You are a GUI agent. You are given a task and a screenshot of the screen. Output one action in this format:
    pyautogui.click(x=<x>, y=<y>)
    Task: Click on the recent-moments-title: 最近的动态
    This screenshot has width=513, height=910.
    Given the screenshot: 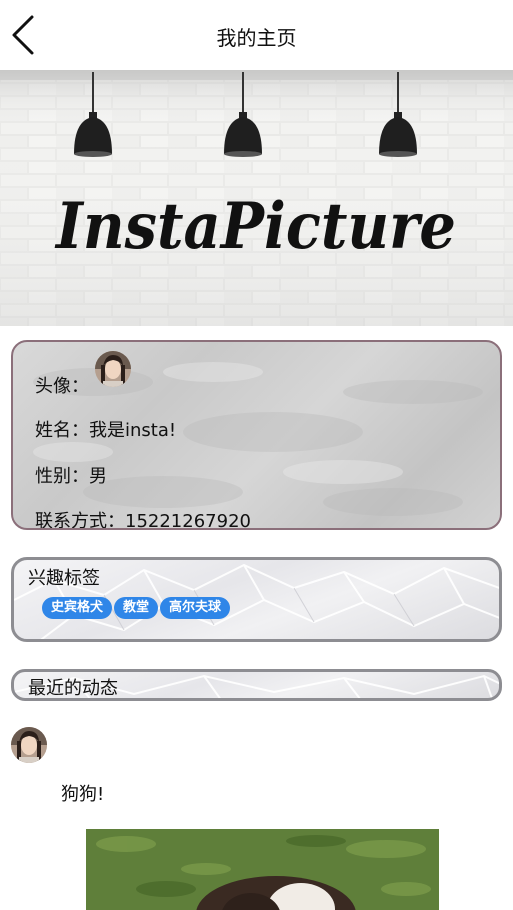 What is the action you would take?
    pyautogui.click(x=73, y=688)
    